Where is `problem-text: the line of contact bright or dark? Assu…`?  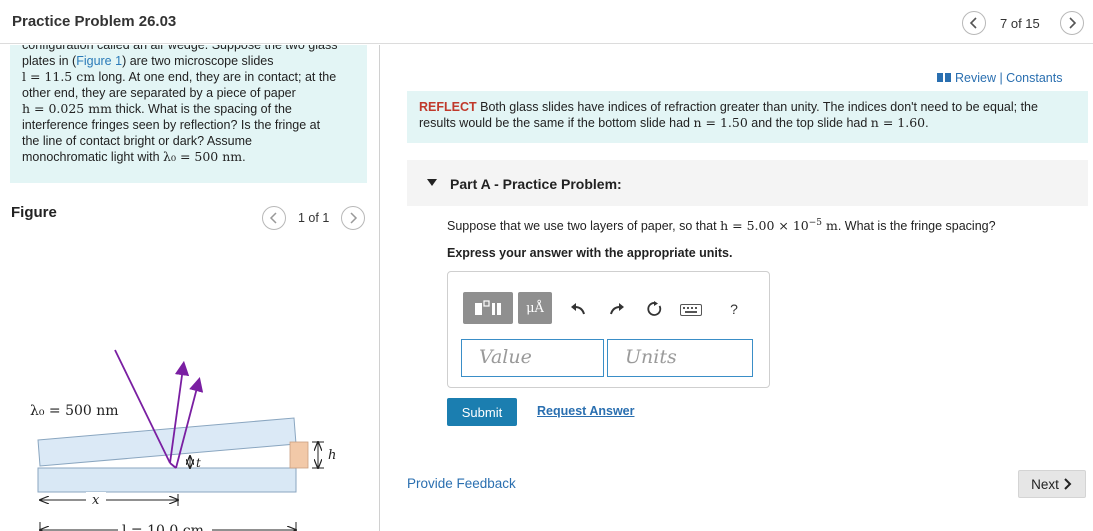
problem-text: the line of contact bright or dark? Assu… is located at coordinates (137, 141).